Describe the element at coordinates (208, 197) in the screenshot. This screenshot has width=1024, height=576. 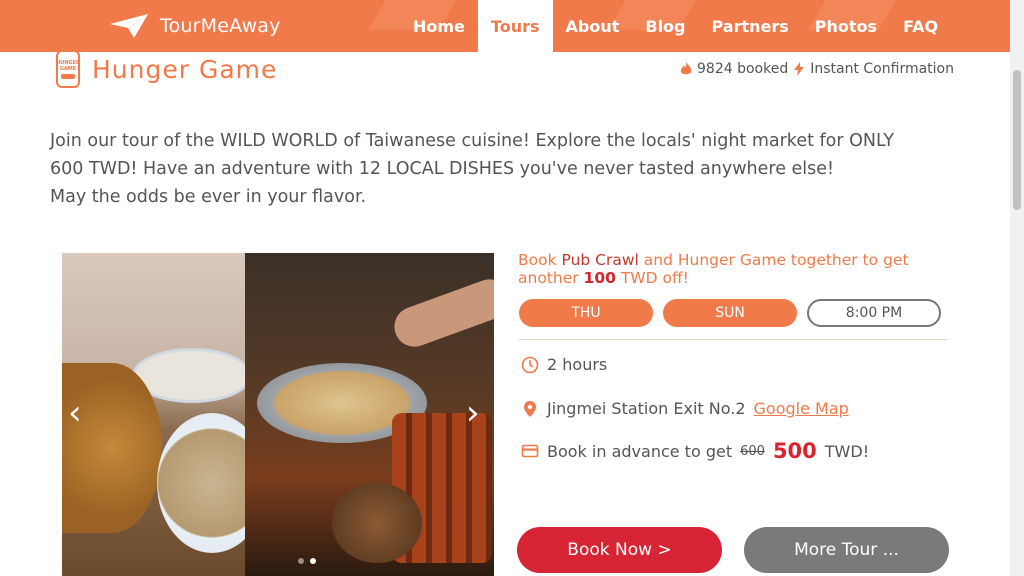
I see `desc-line: May the odds be ever in your flavor.` at that location.